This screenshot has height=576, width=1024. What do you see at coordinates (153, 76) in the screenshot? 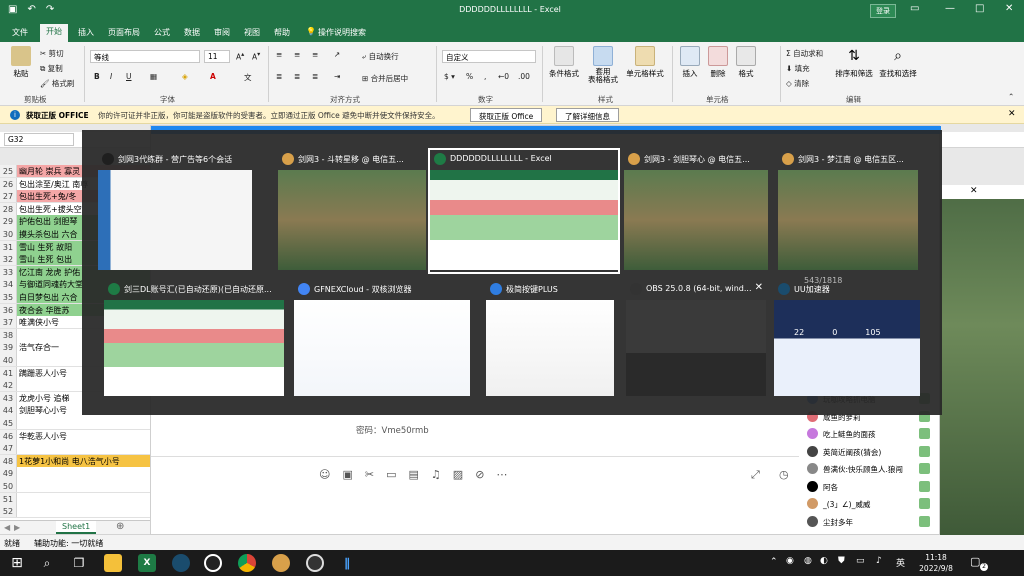
I see `borders-icon: ▦` at bounding box center [153, 76].